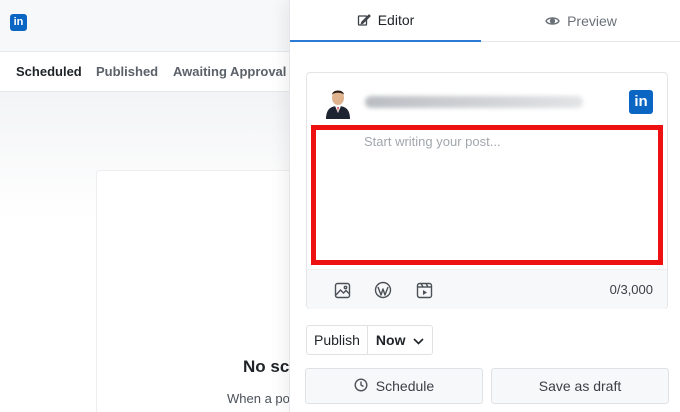  What do you see at coordinates (49, 71) in the screenshot?
I see `tab-scheduled: Scheduled` at bounding box center [49, 71].